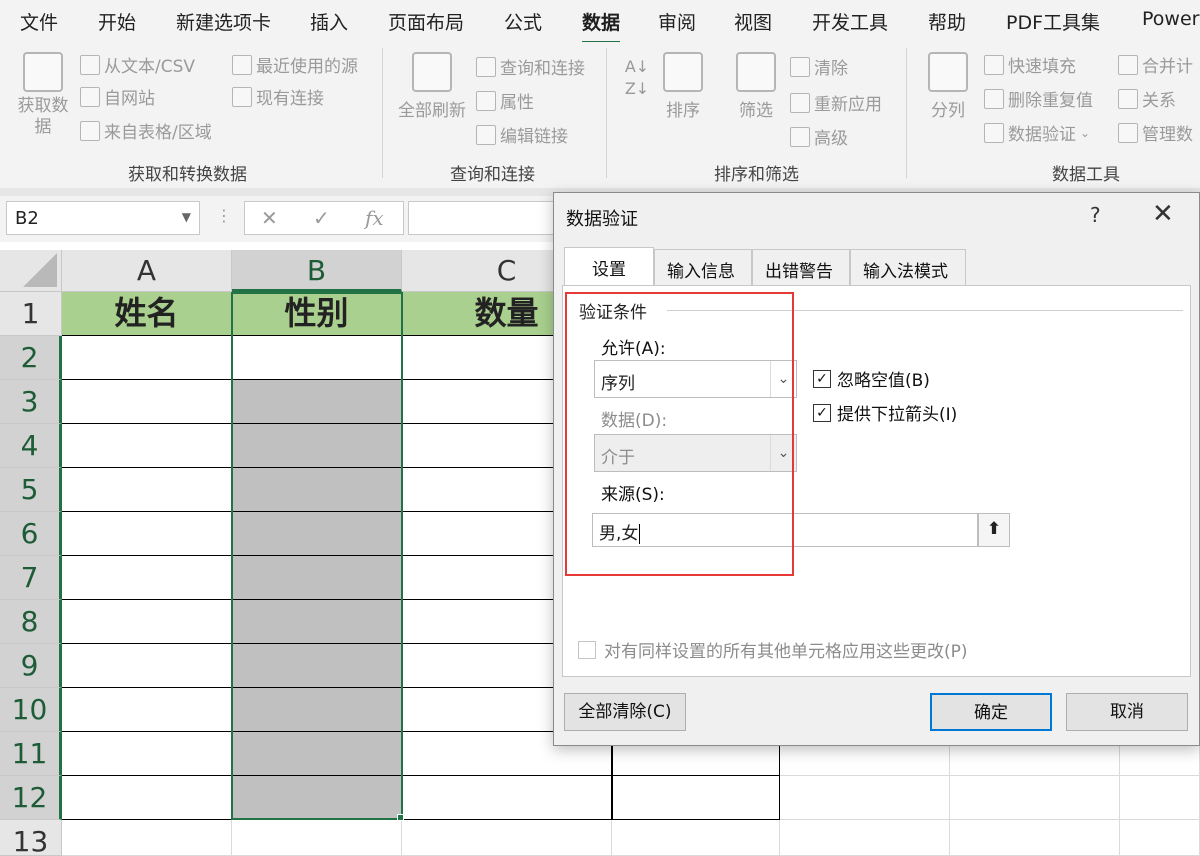  Describe the element at coordinates (31, 314) in the screenshot. I see `row-header-1: 1` at that location.